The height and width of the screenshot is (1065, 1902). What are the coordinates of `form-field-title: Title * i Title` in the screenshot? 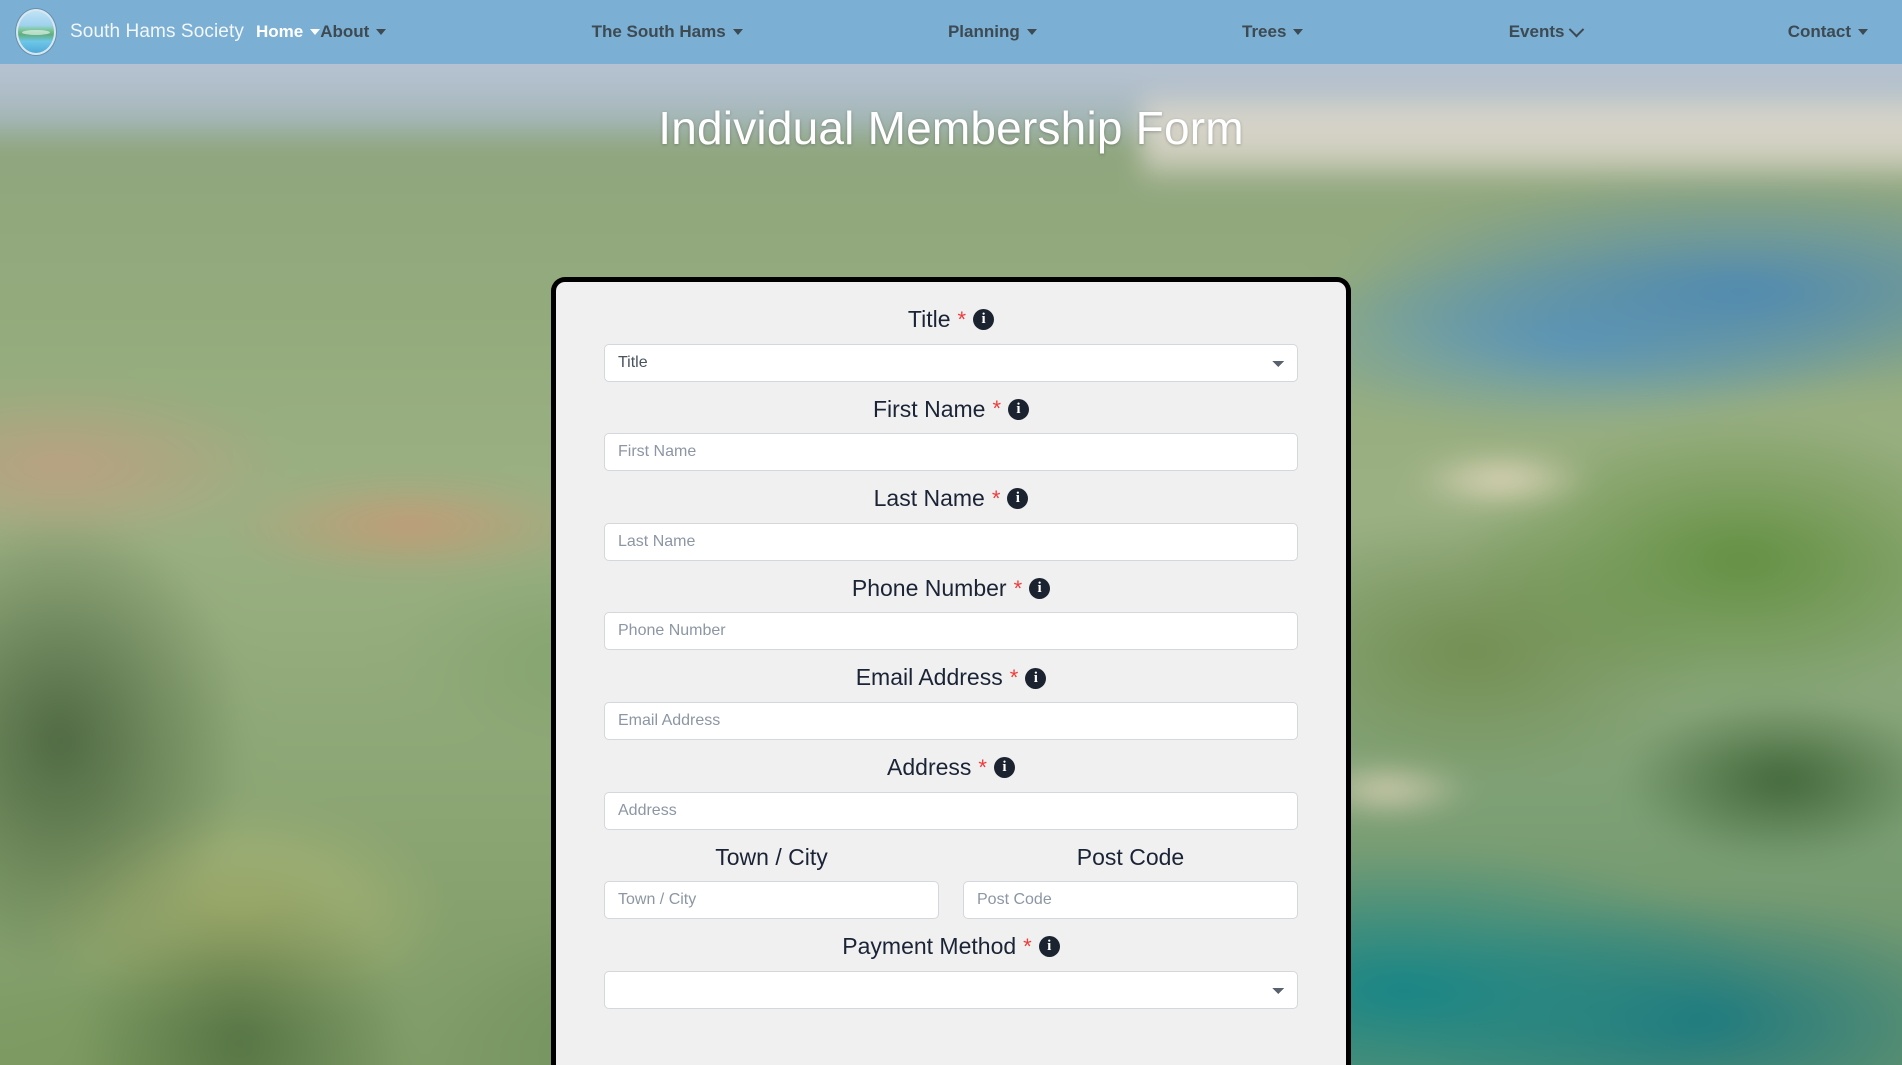 It's located at (951, 344).